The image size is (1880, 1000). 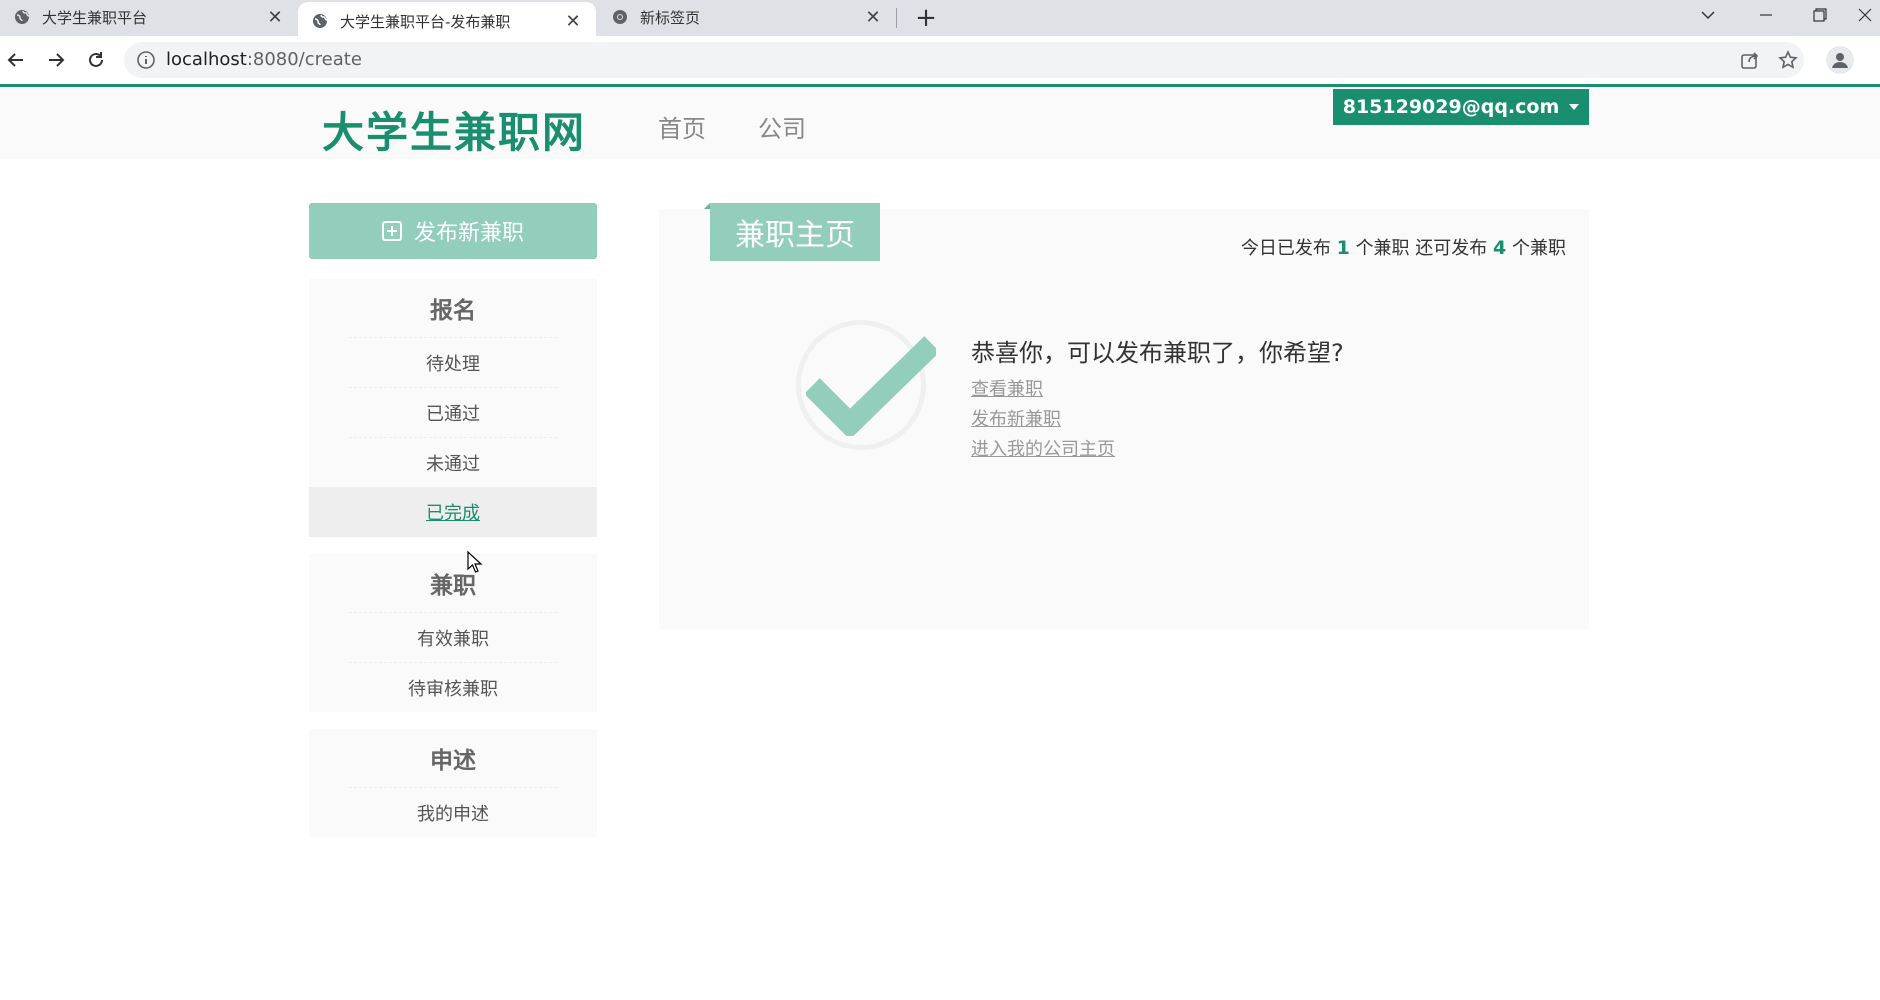 I want to click on mouse-cursor-icon, so click(x=475, y=562).